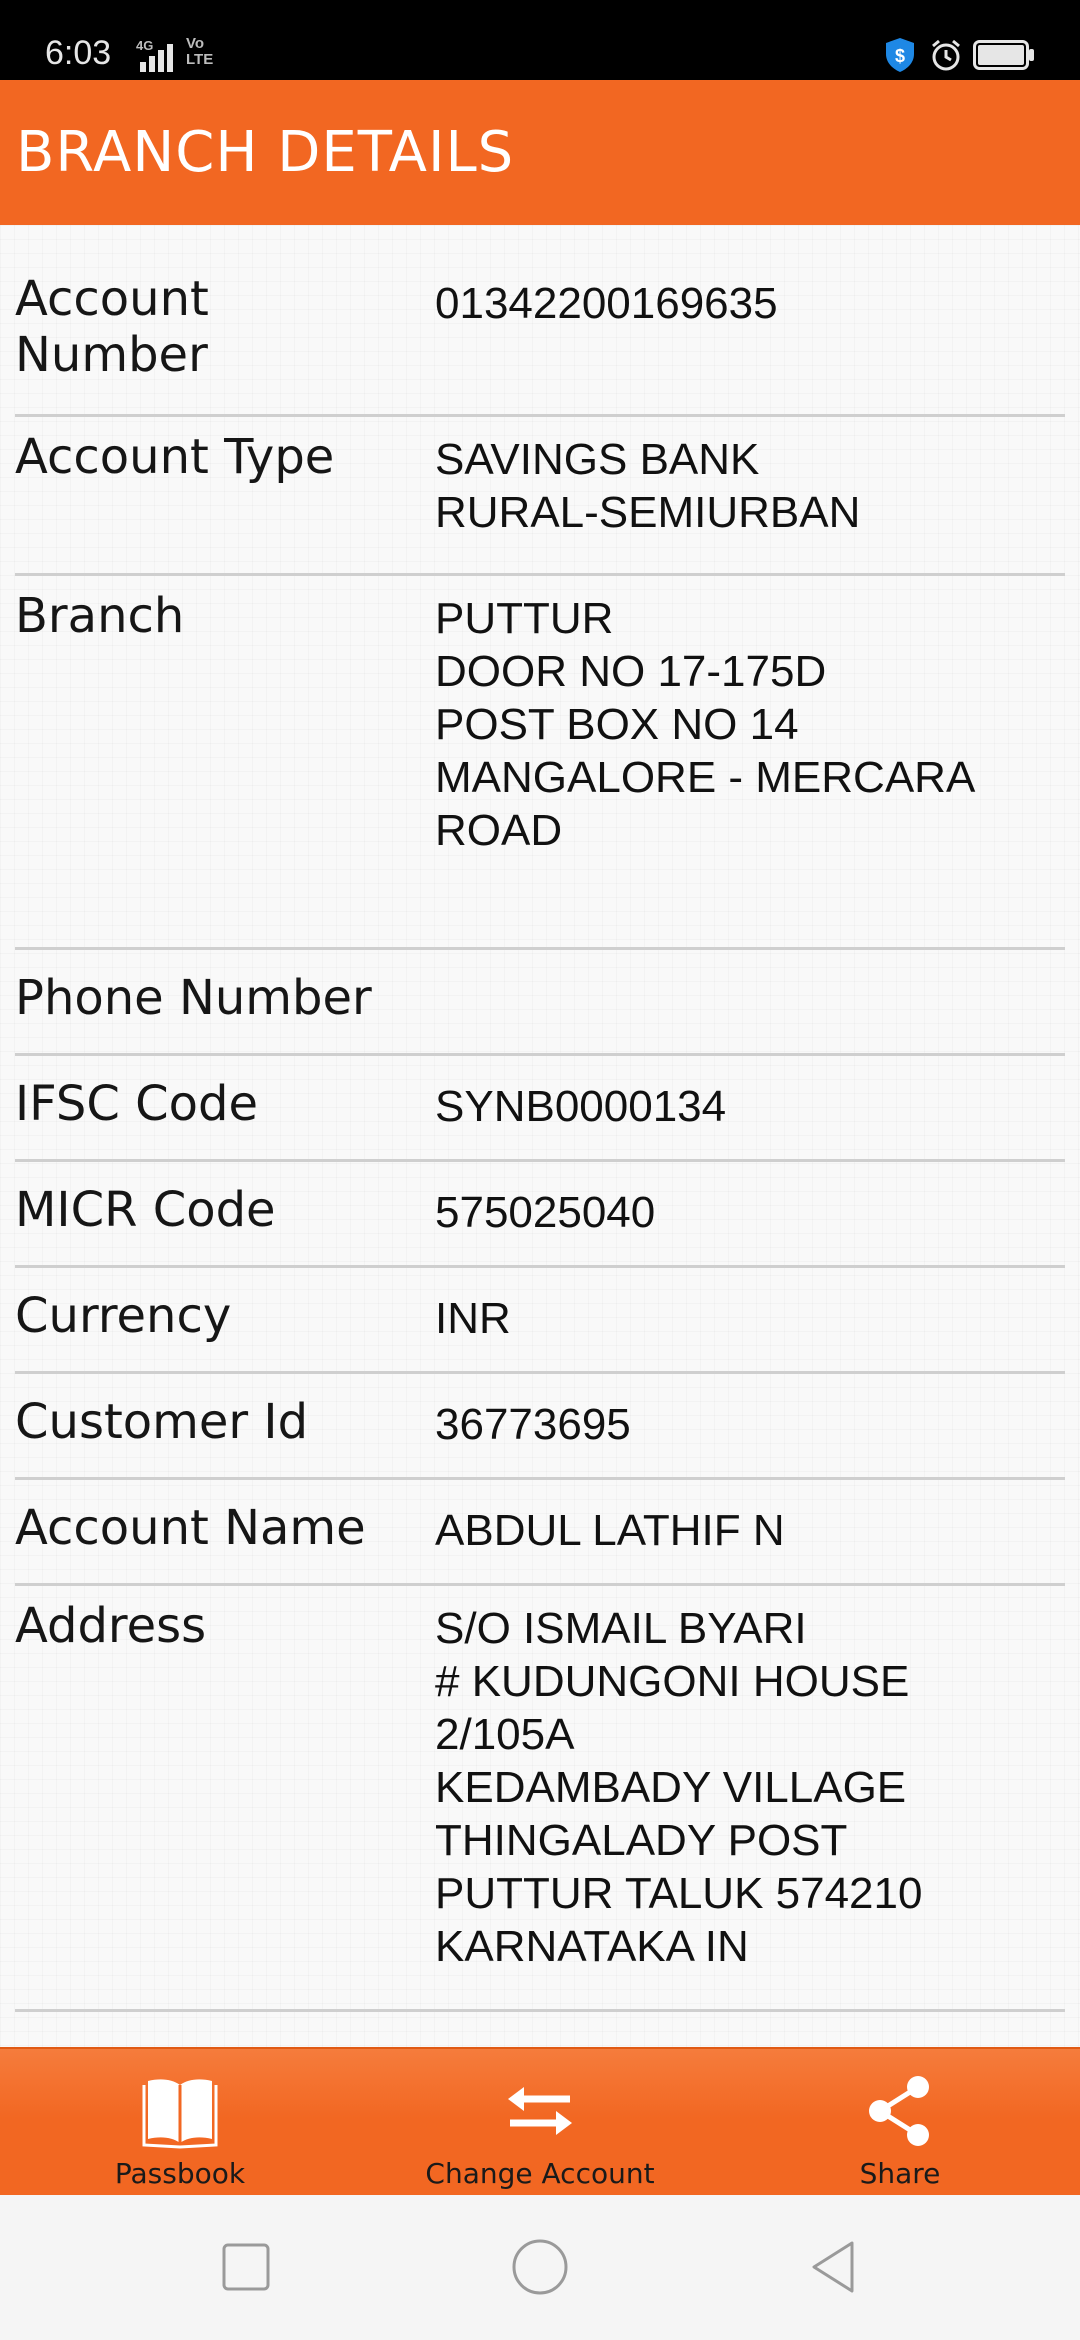  What do you see at coordinates (200, 59) in the screenshot?
I see `volte-line-2: LTE` at bounding box center [200, 59].